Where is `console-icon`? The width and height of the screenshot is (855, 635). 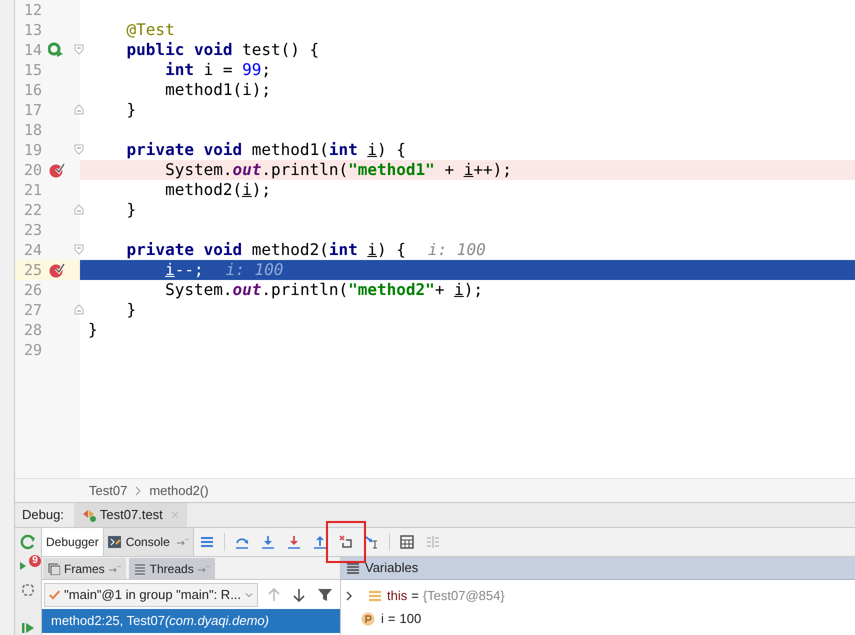
console-icon is located at coordinates (115, 542).